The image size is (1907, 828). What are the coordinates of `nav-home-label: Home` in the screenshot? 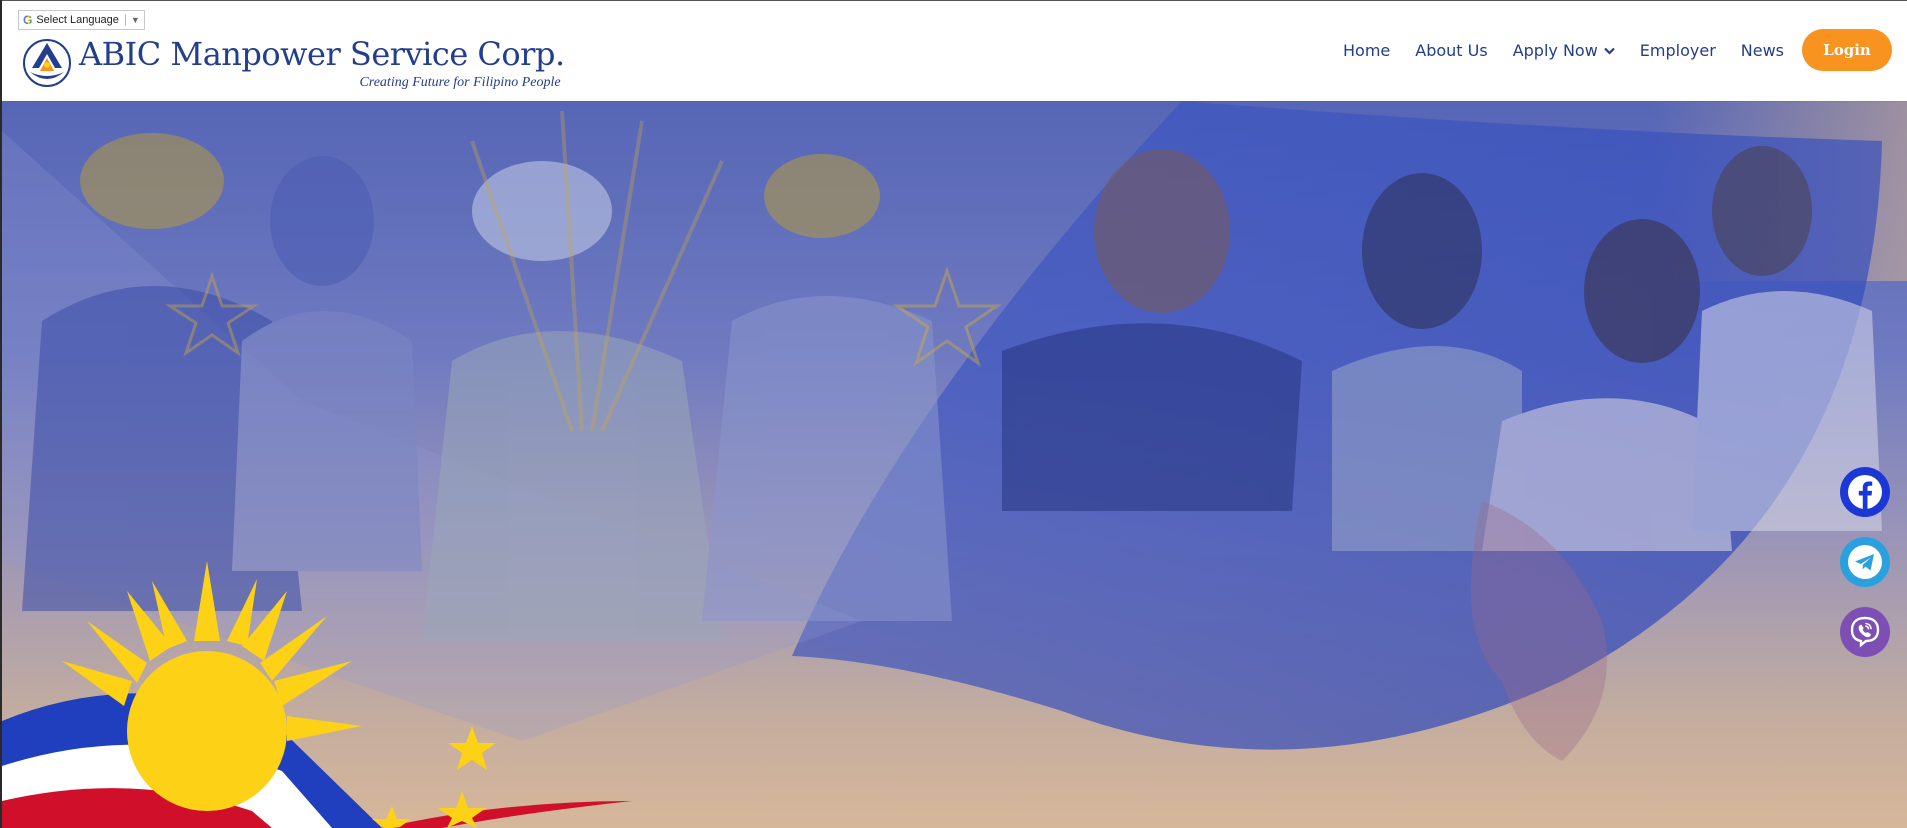 It's located at (1367, 50).